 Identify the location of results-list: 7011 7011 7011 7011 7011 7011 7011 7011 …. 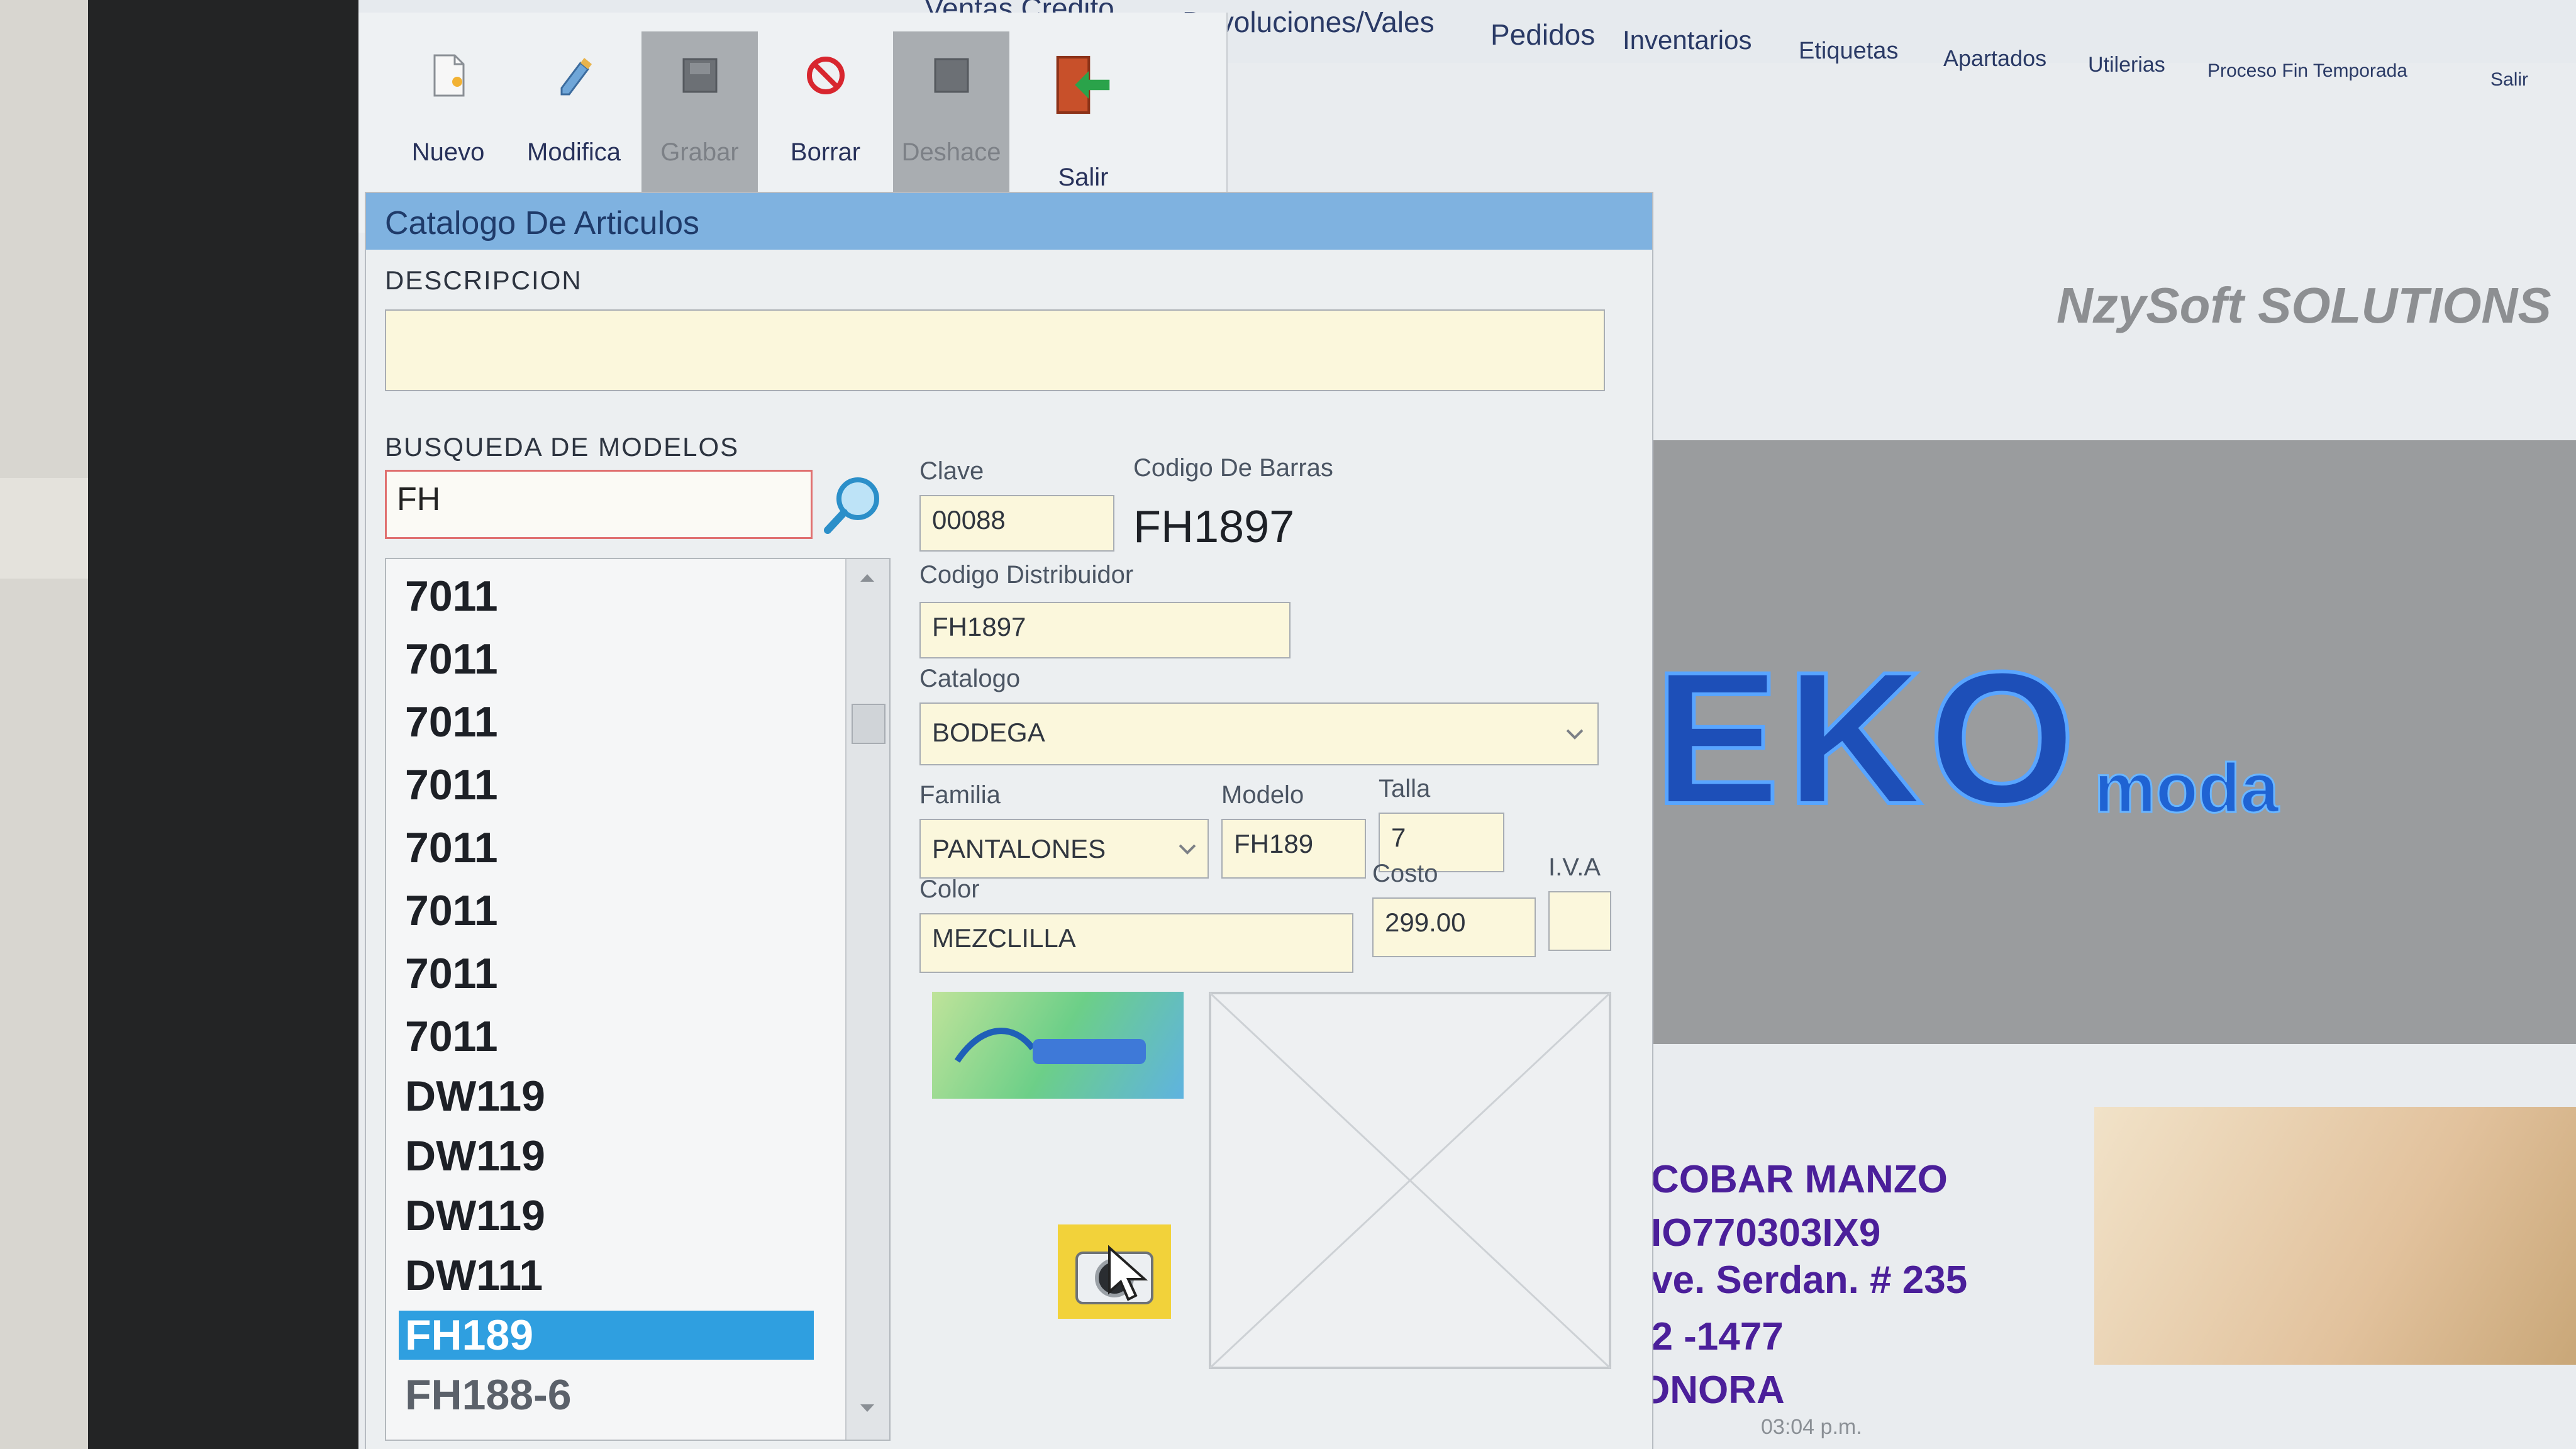
(638, 999).